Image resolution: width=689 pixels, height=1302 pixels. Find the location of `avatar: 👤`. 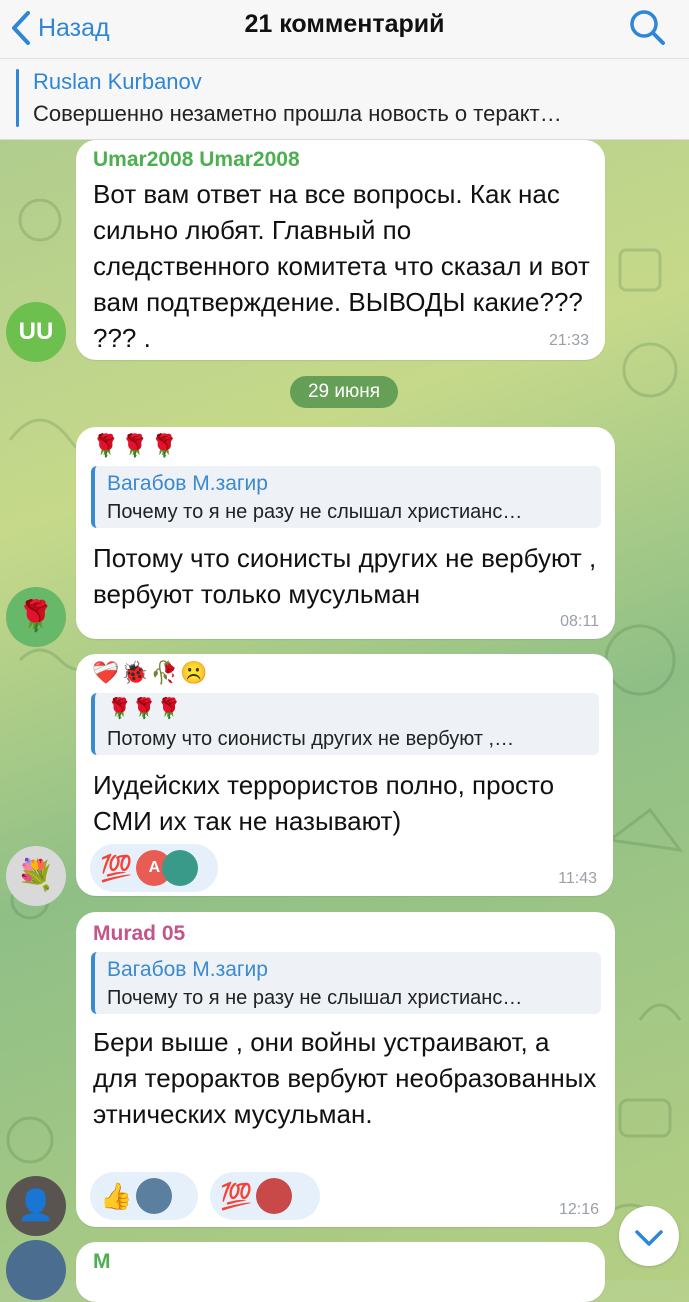

avatar: 👤 is located at coordinates (36, 1206).